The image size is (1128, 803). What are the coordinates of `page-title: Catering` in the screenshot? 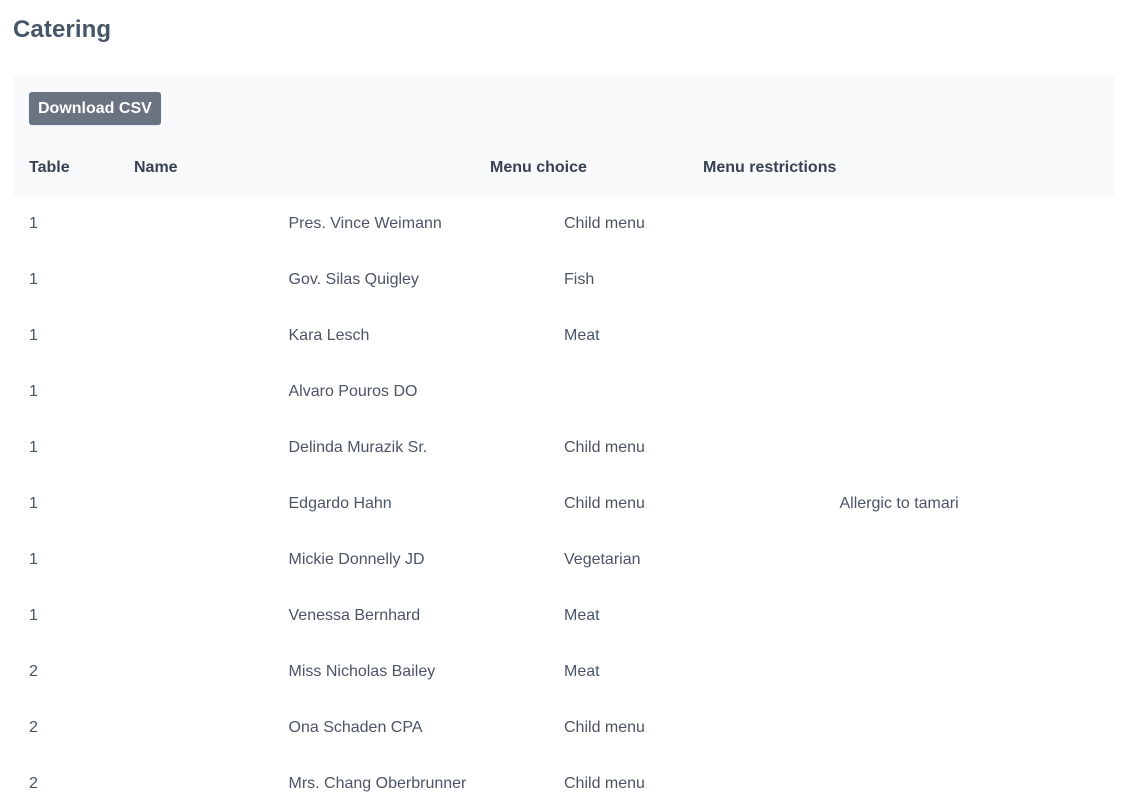 It's located at (62, 29).